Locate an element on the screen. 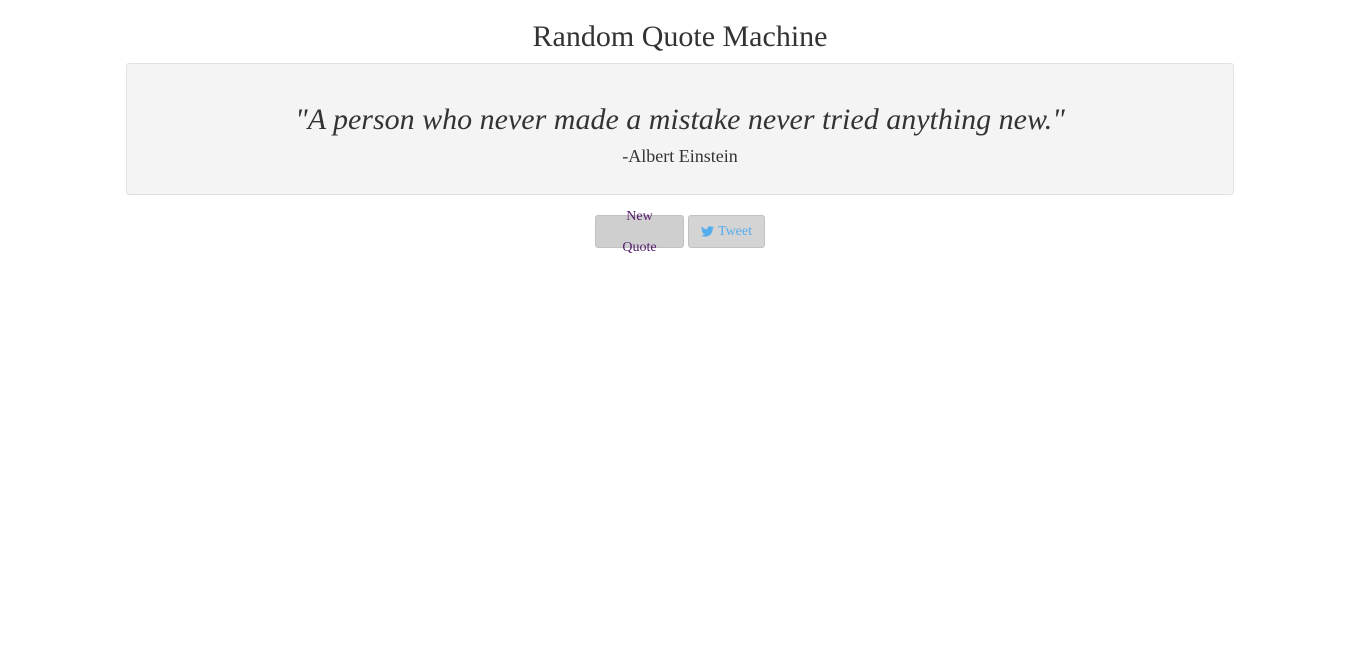  action-buttons: New Quote Tweet is located at coordinates (680, 232).